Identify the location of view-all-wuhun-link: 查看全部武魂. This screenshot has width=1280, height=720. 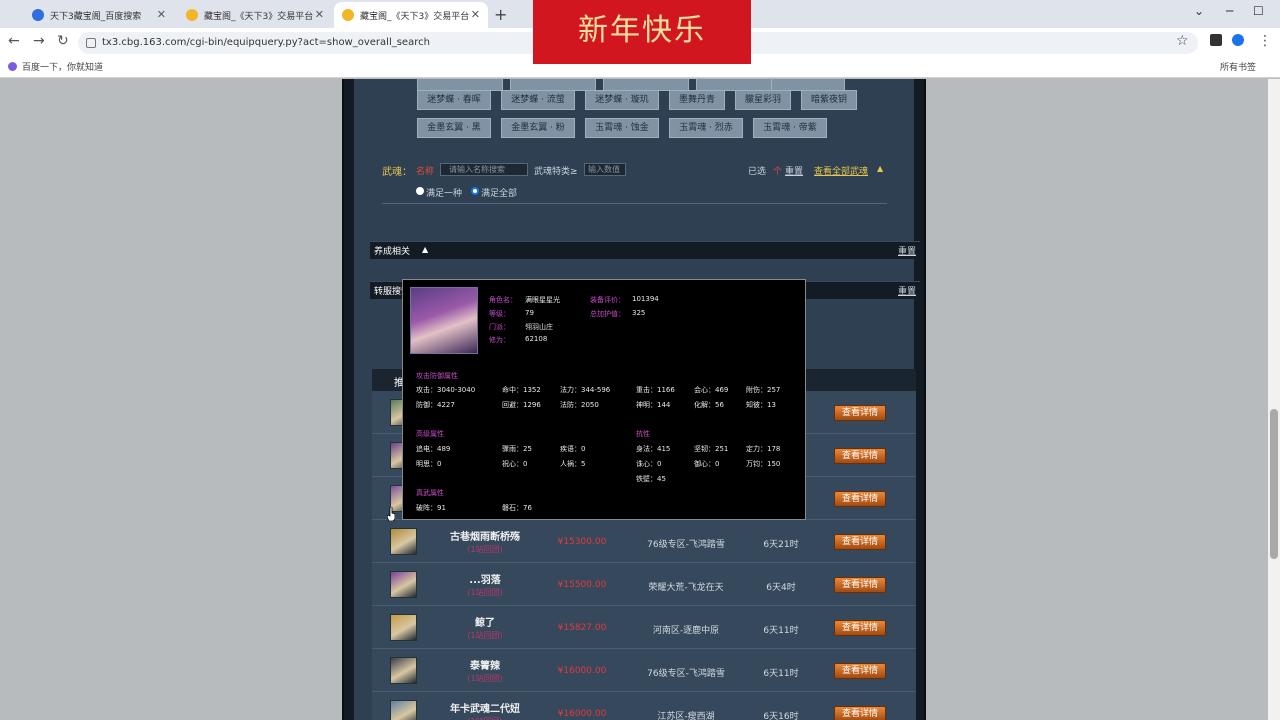
(841, 170).